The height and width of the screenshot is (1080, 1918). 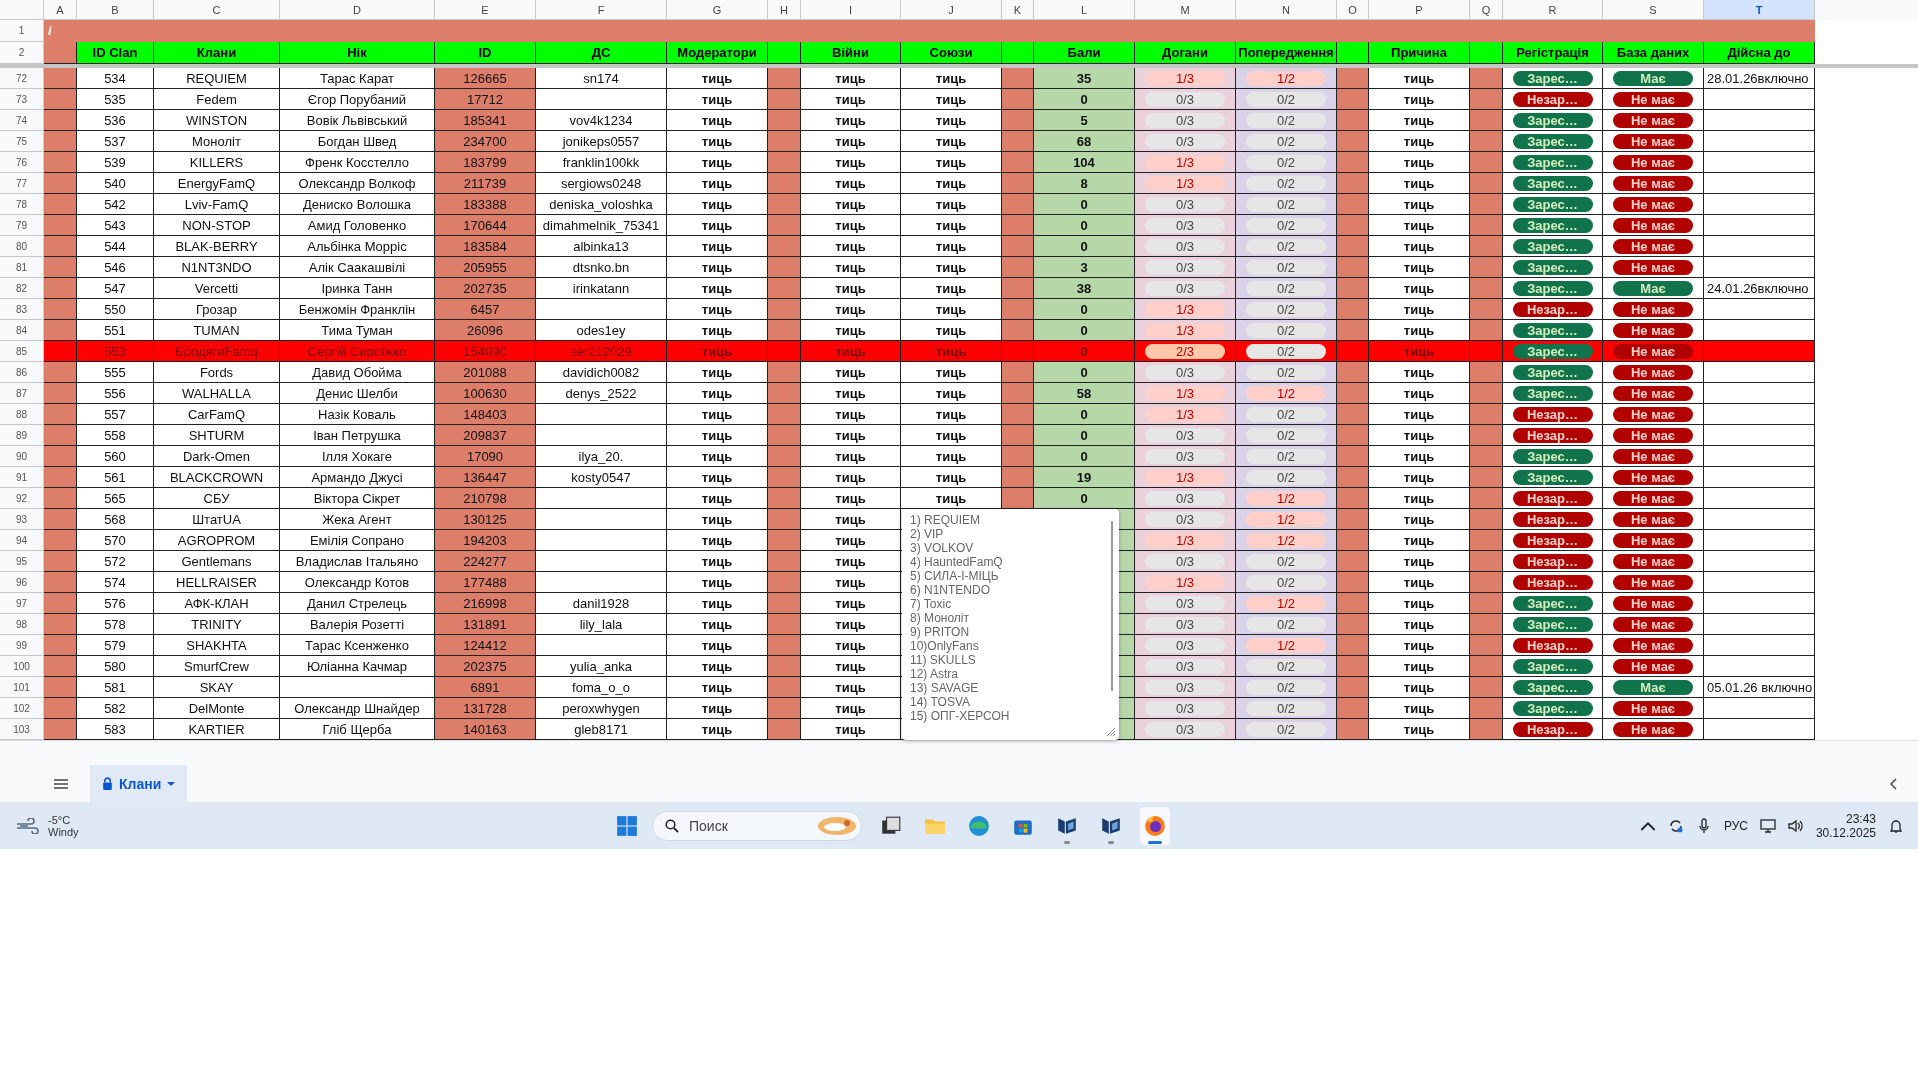 What do you see at coordinates (943, 660) in the screenshot?
I see `dropdown-option: 11) SKULLS` at bounding box center [943, 660].